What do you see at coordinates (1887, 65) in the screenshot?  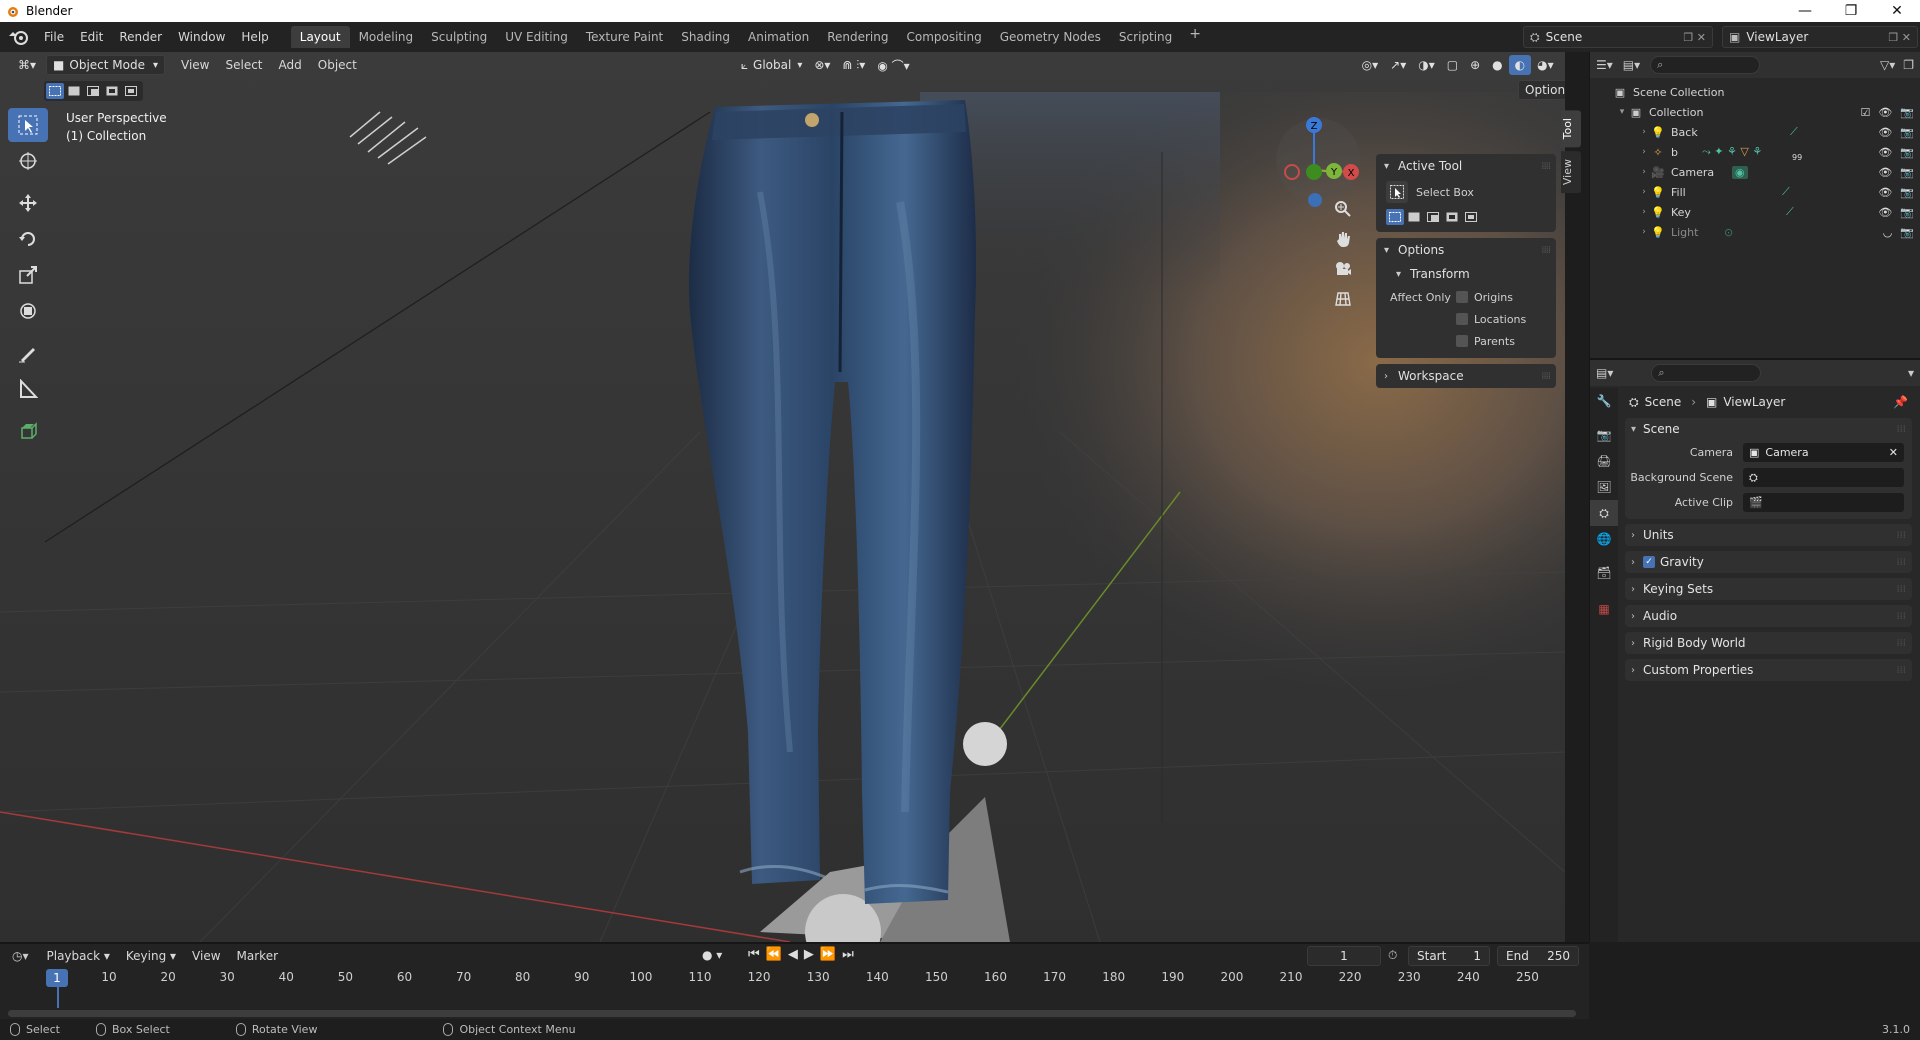 I see `filter-icon: ▽▾` at bounding box center [1887, 65].